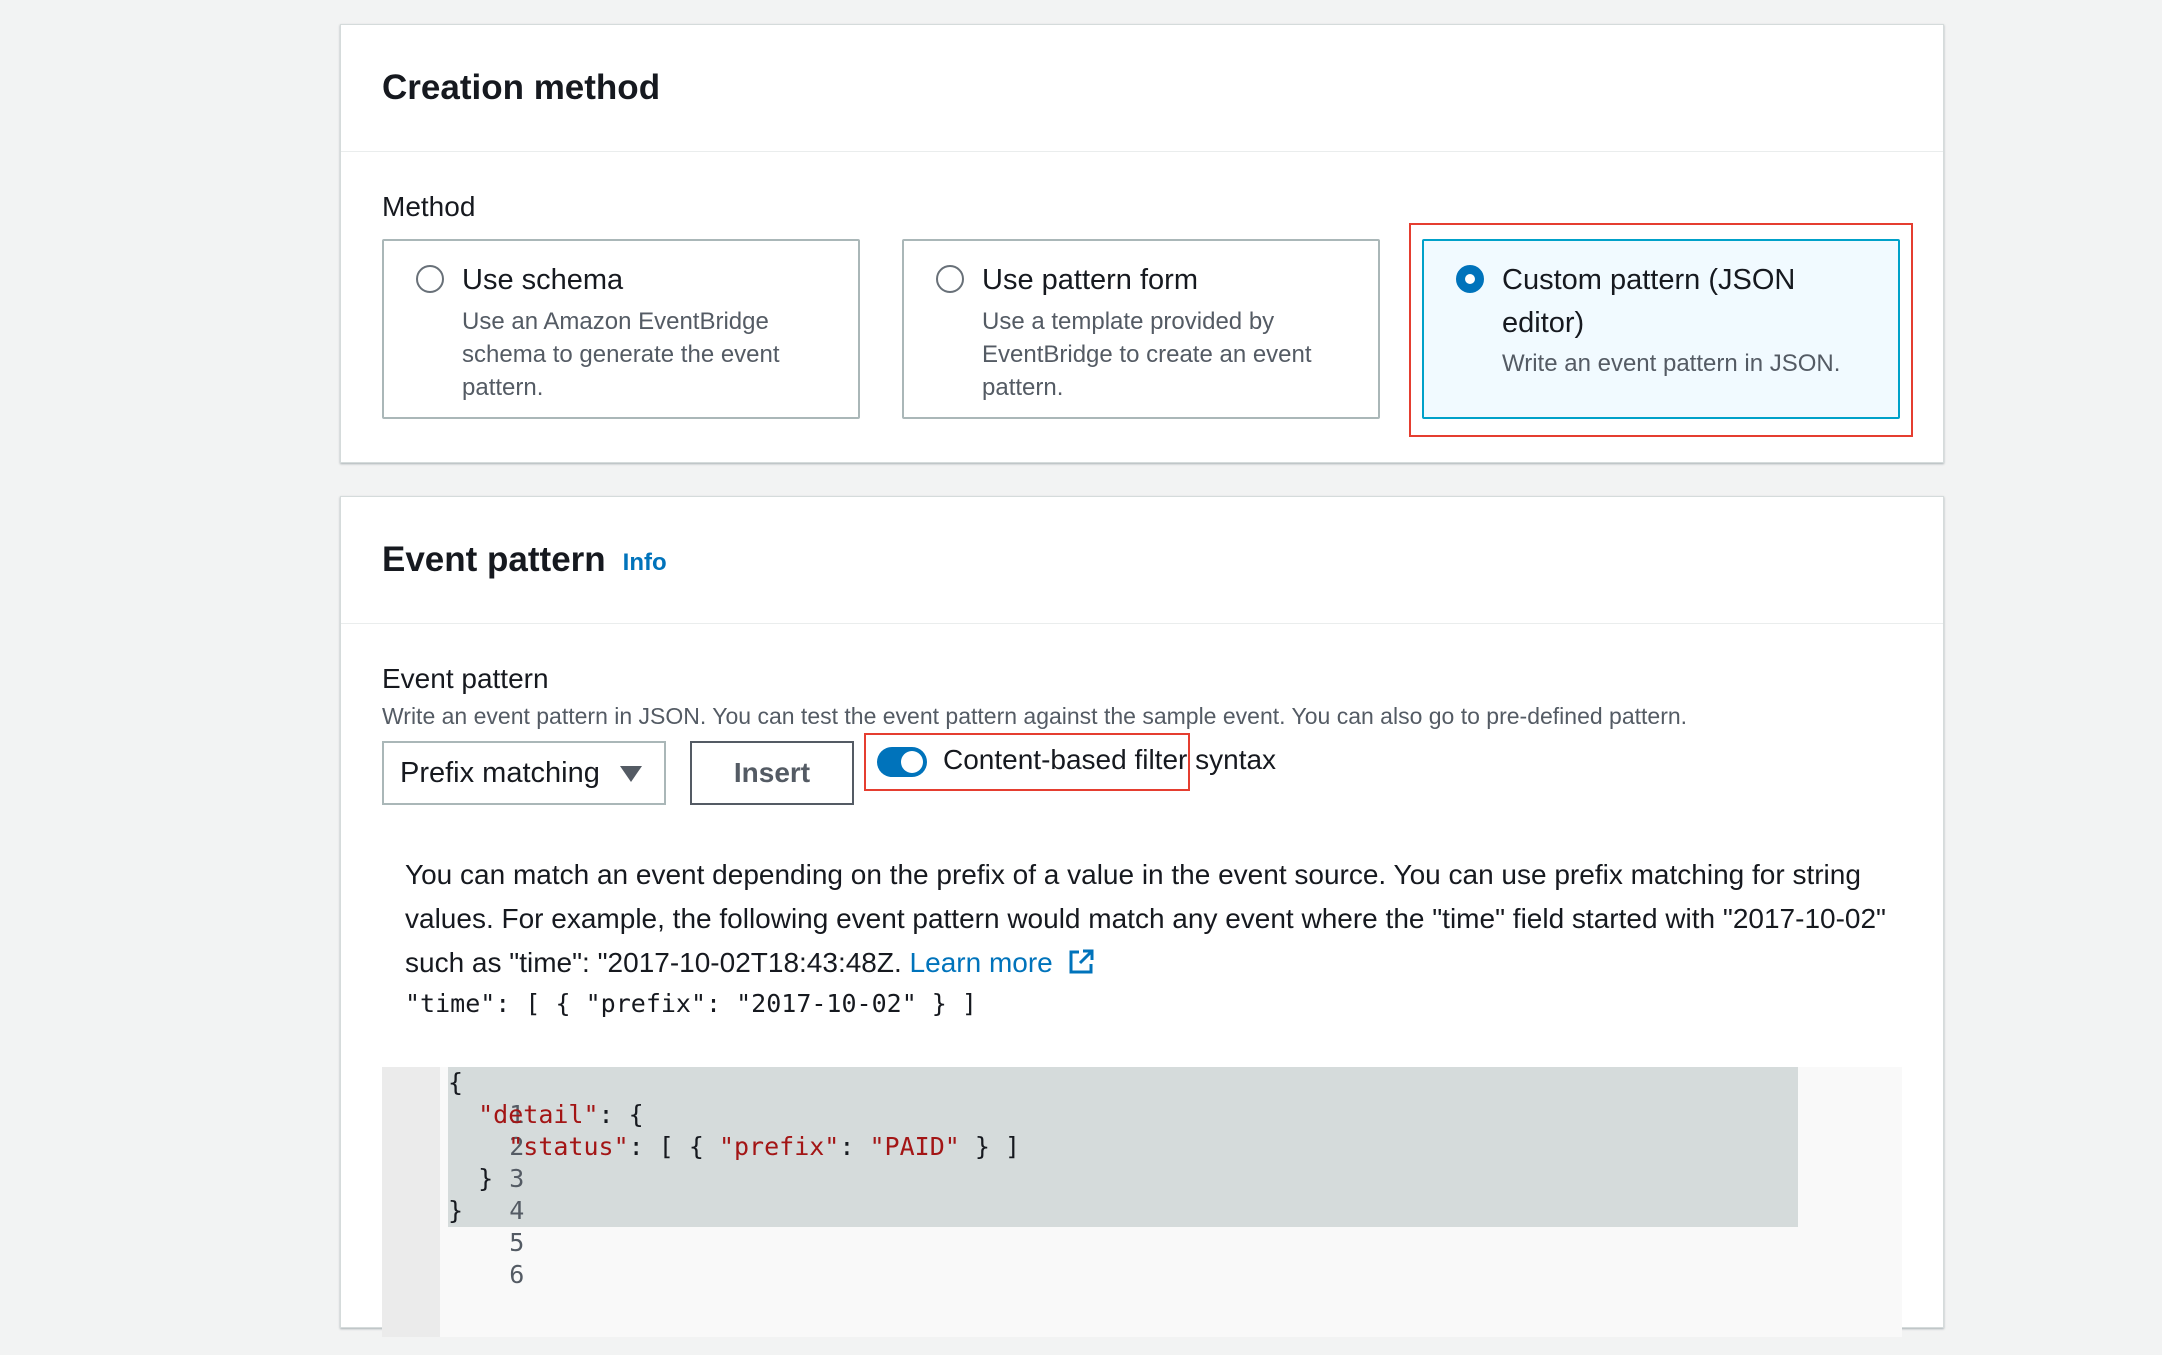 This screenshot has width=2162, height=1355. What do you see at coordinates (1081, 962) in the screenshot?
I see `external-link-icon` at bounding box center [1081, 962].